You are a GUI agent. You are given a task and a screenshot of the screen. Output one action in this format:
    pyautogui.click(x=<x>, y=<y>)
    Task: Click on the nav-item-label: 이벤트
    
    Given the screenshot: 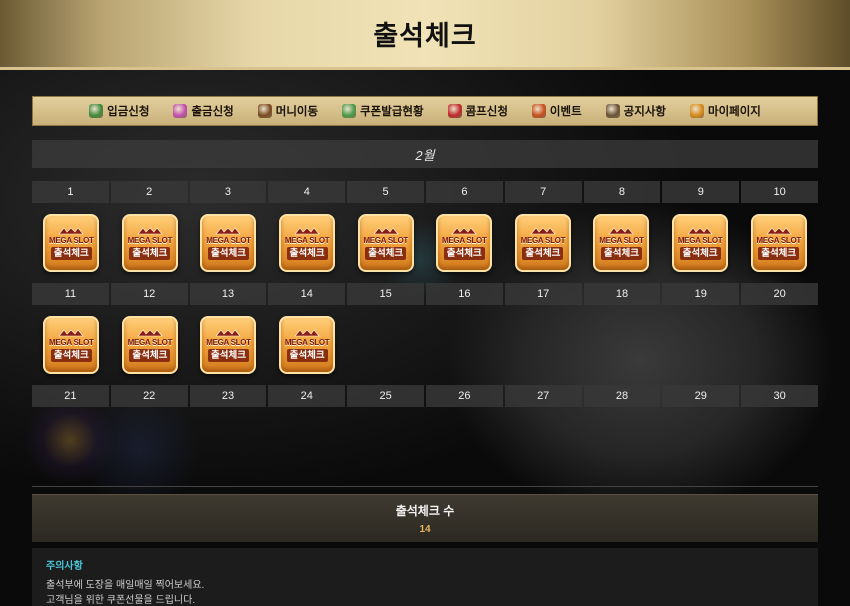 What is the action you would take?
    pyautogui.click(x=565, y=112)
    